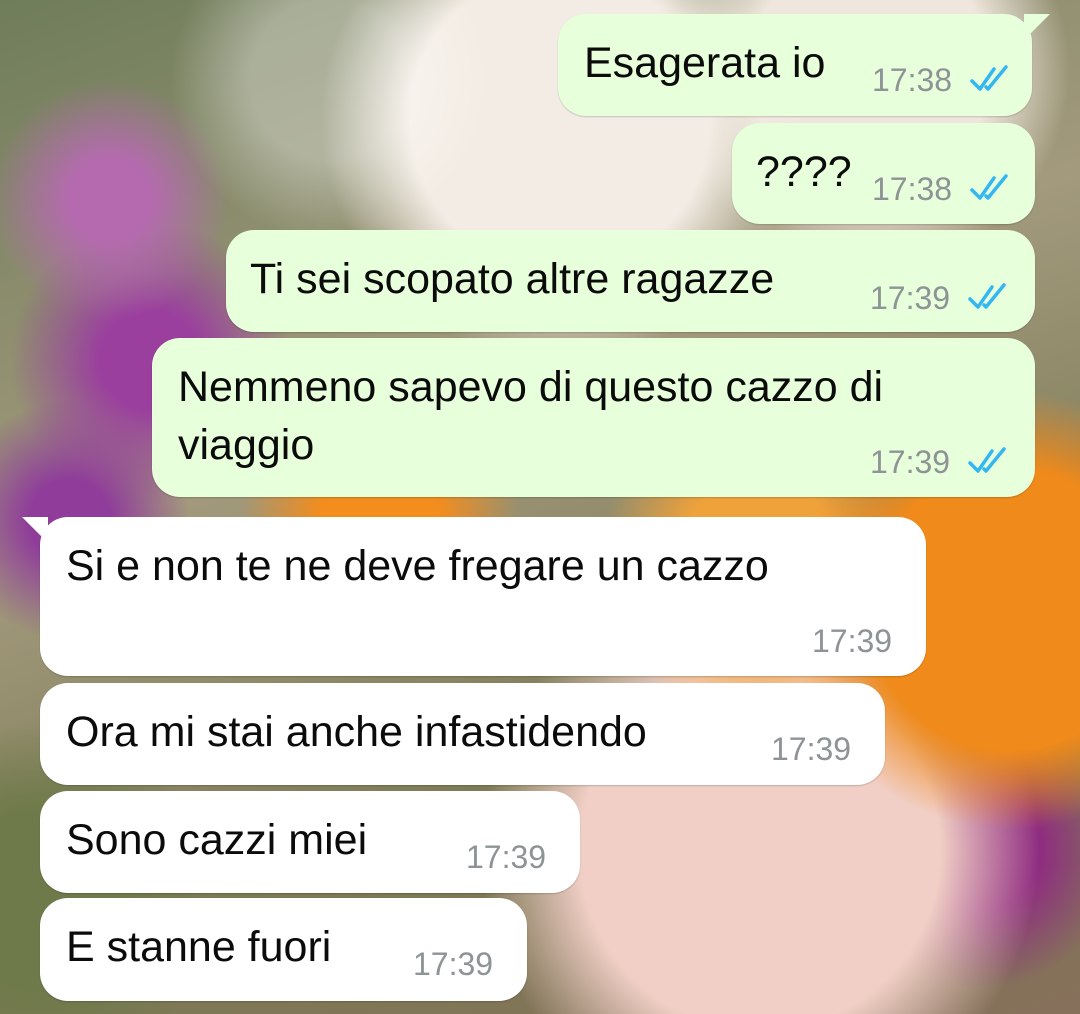  What do you see at coordinates (356, 732) in the screenshot?
I see `message-text: Ora mi stai anche infastidendo` at bounding box center [356, 732].